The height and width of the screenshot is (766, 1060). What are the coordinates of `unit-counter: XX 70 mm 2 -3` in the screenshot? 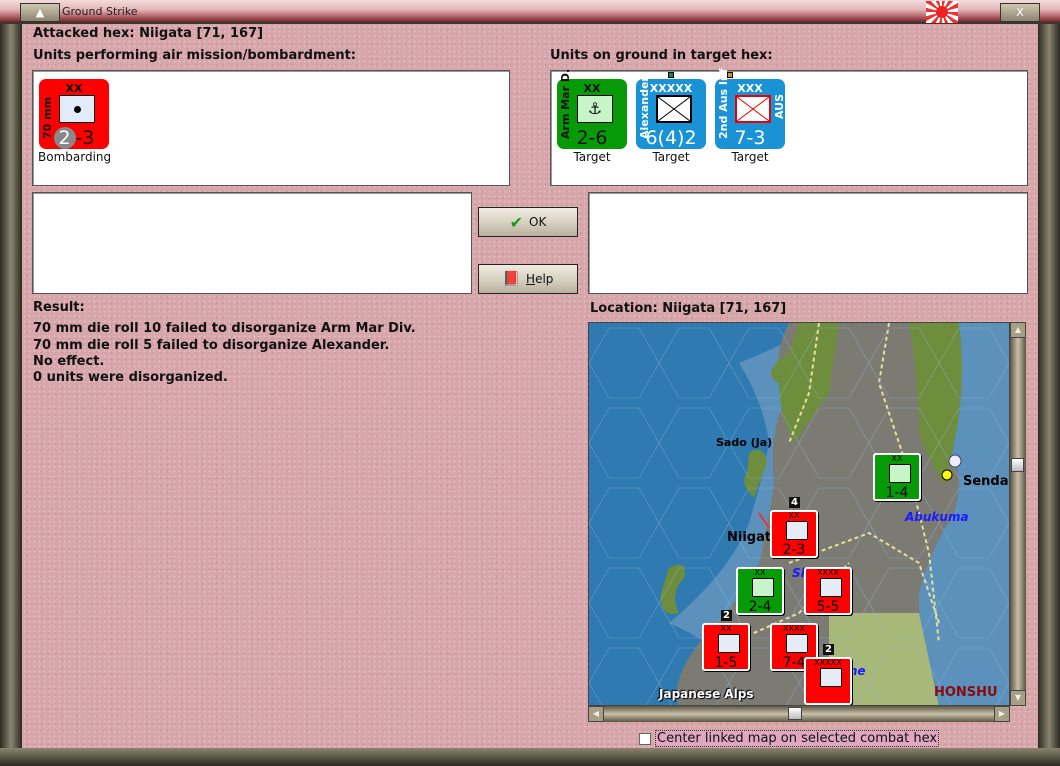 It's located at (74, 114).